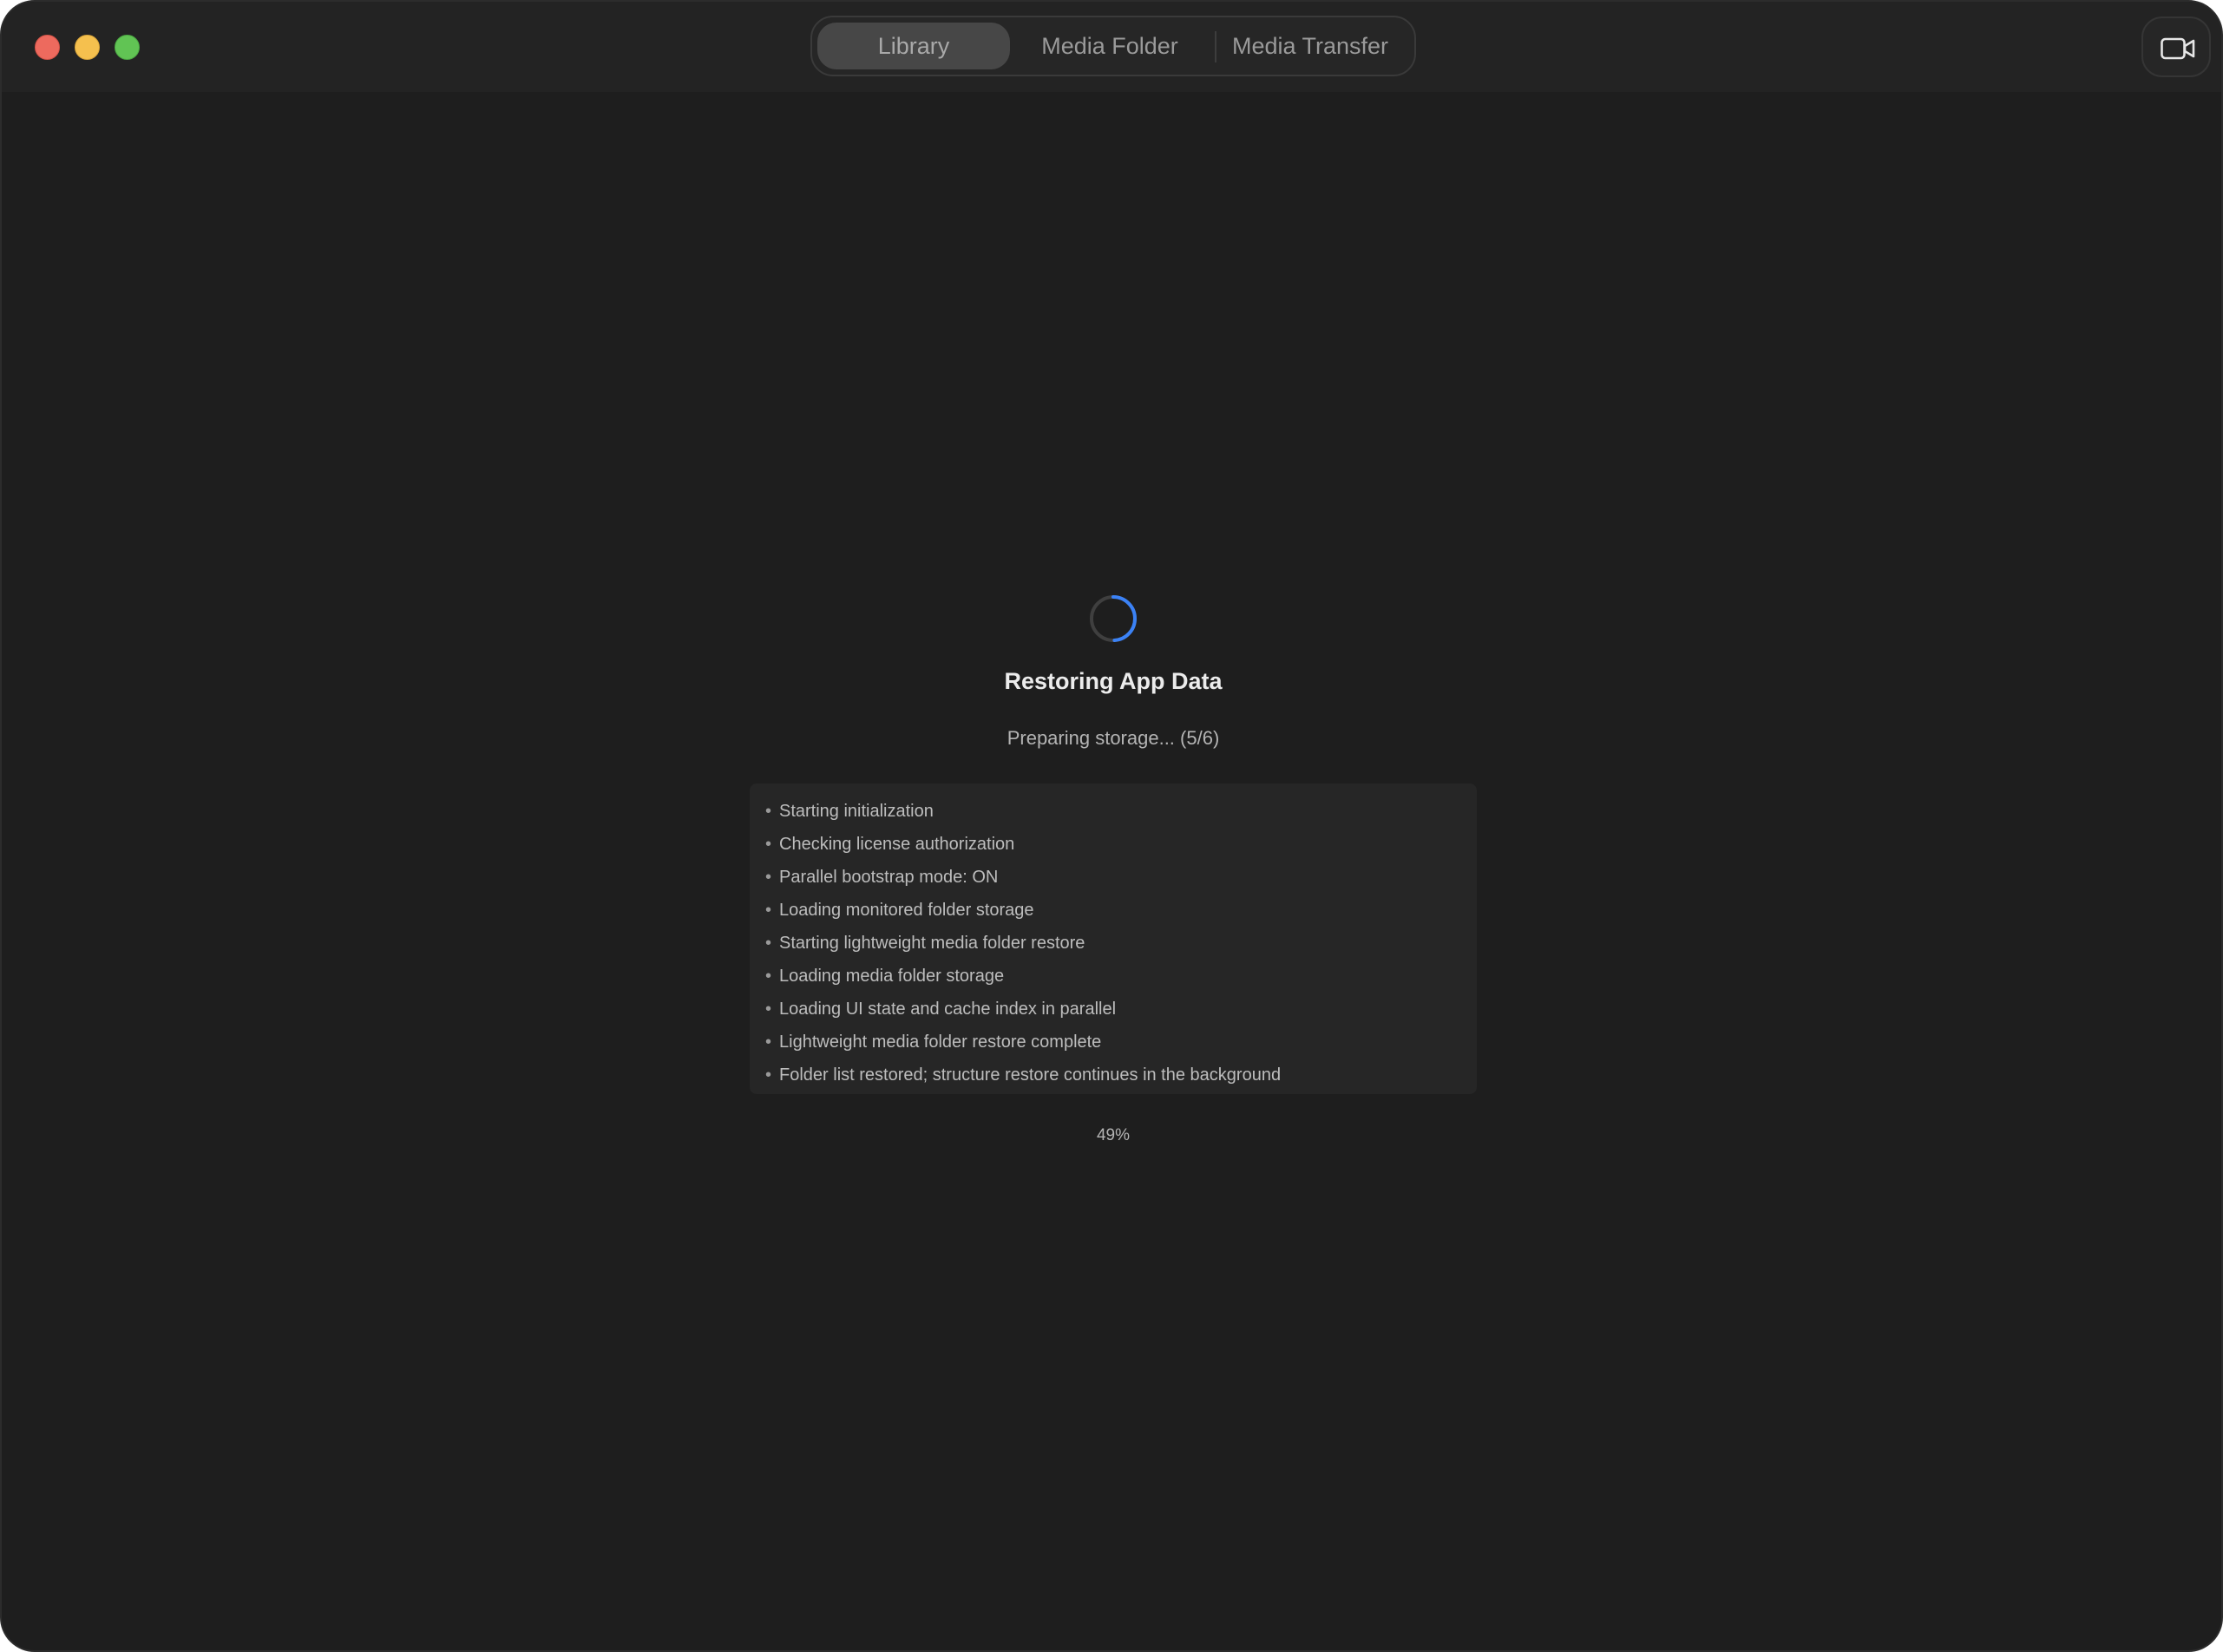 Image resolution: width=2223 pixels, height=1652 pixels. I want to click on log-item: • Starting initialization, so click(849, 811).